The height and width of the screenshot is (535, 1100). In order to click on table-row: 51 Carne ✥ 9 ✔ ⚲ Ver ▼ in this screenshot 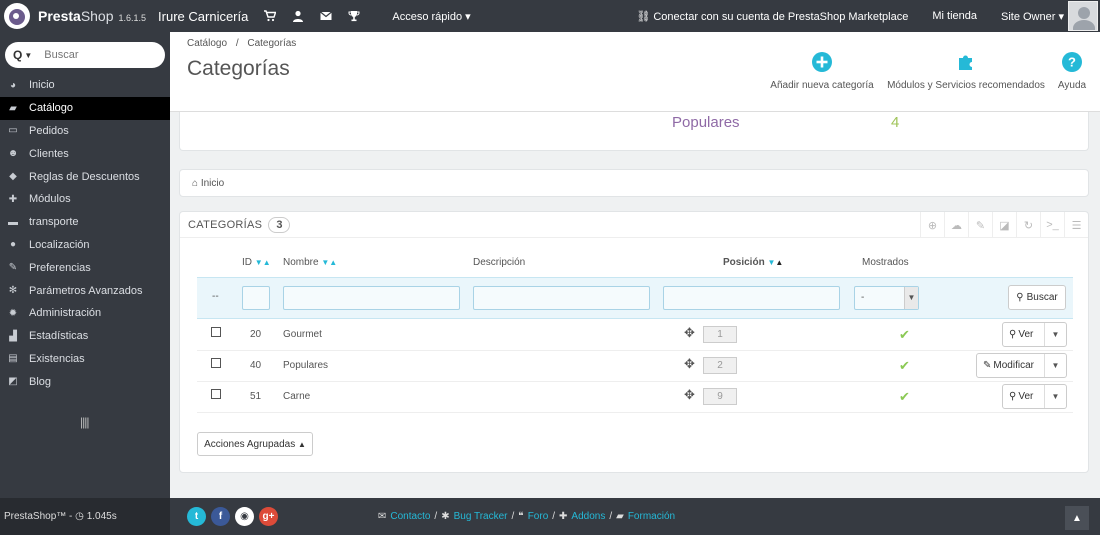, I will do `click(635, 397)`.